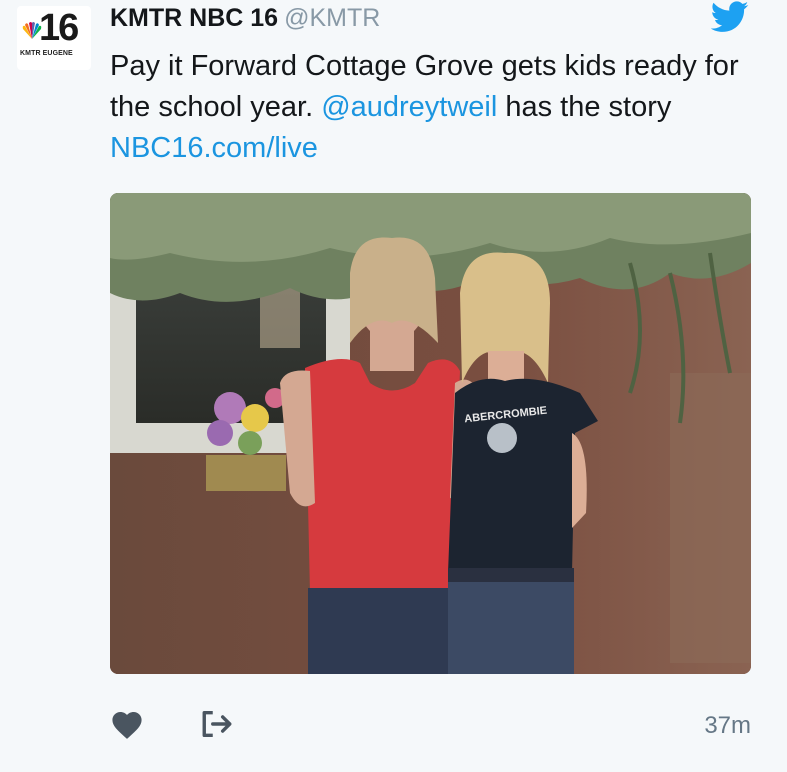 Image resolution: width=787 pixels, height=772 pixels. What do you see at coordinates (730, 16) in the screenshot?
I see `twitter-bird-icon` at bounding box center [730, 16].